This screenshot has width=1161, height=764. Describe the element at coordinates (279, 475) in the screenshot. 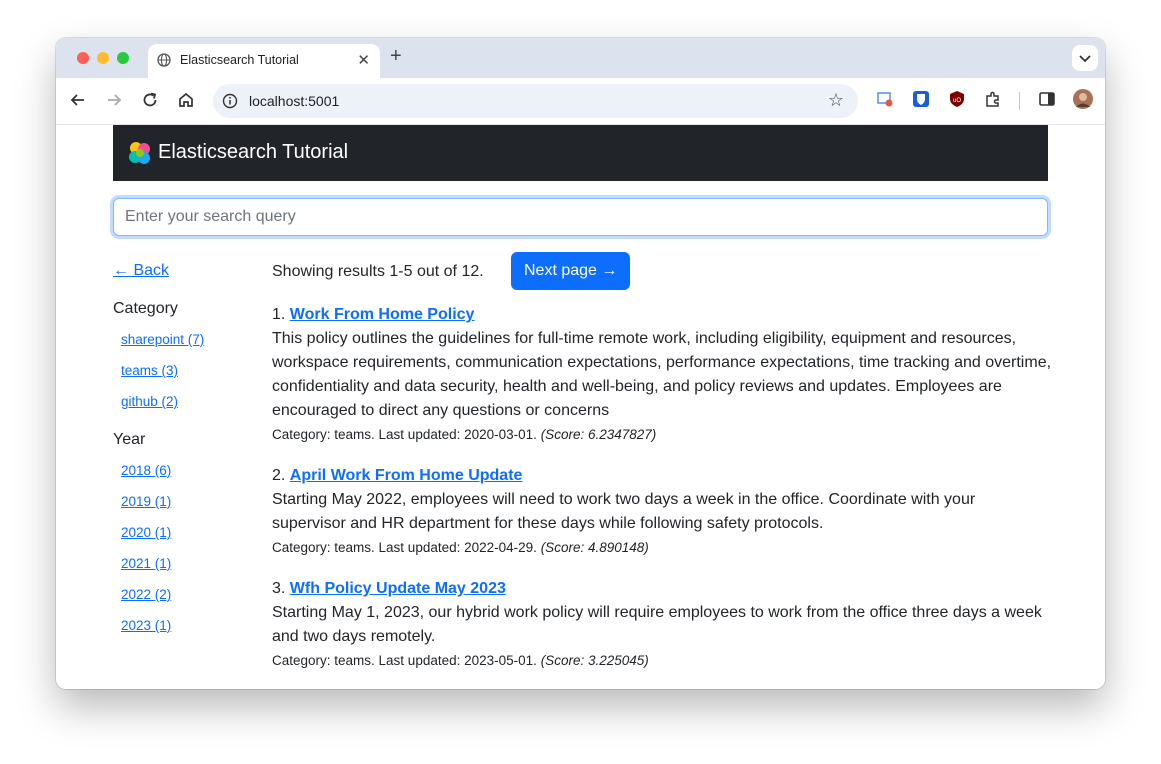

I see `result-index: 2.` at that location.